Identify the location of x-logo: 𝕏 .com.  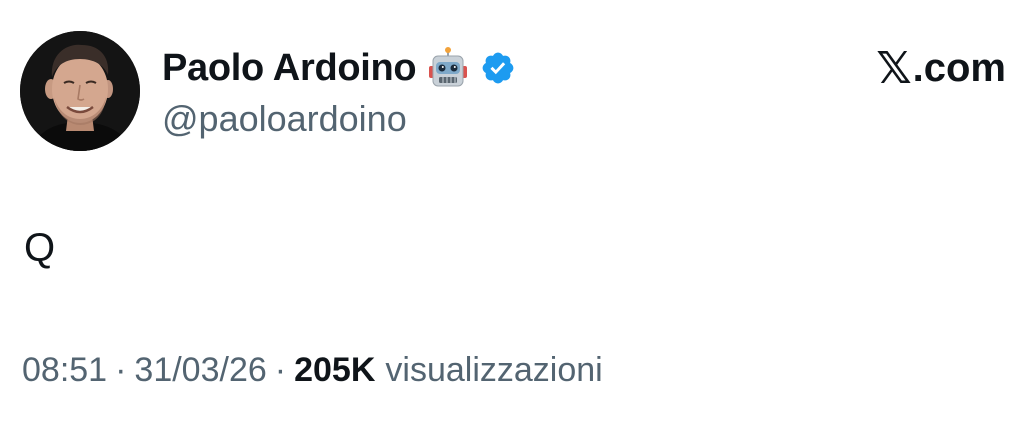
(941, 68).